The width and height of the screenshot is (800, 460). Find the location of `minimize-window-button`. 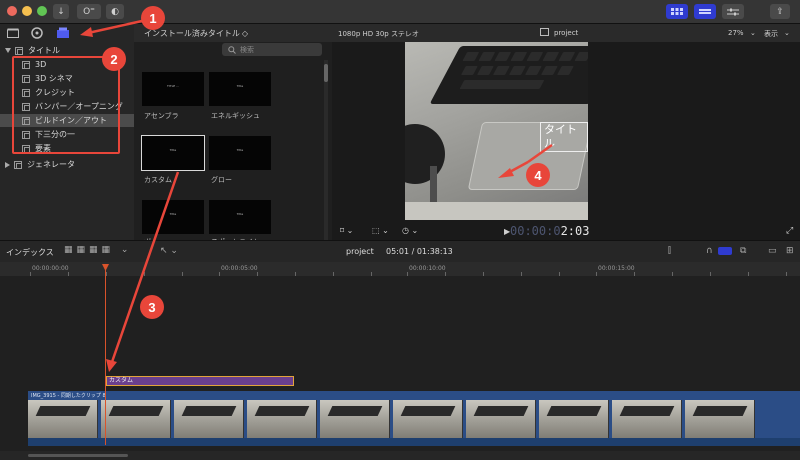

minimize-window-button is located at coordinates (27, 11).